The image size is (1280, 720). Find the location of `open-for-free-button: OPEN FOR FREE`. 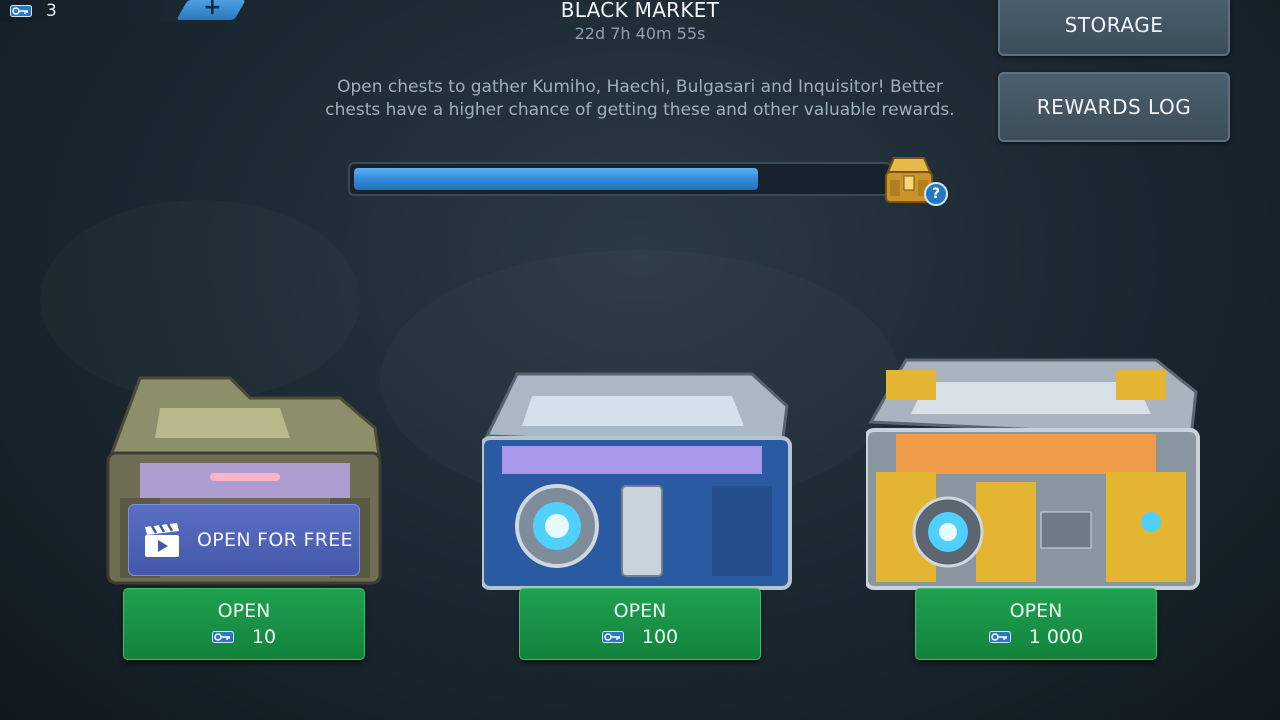

open-for-free-button: OPEN FOR FREE is located at coordinates (244, 540).